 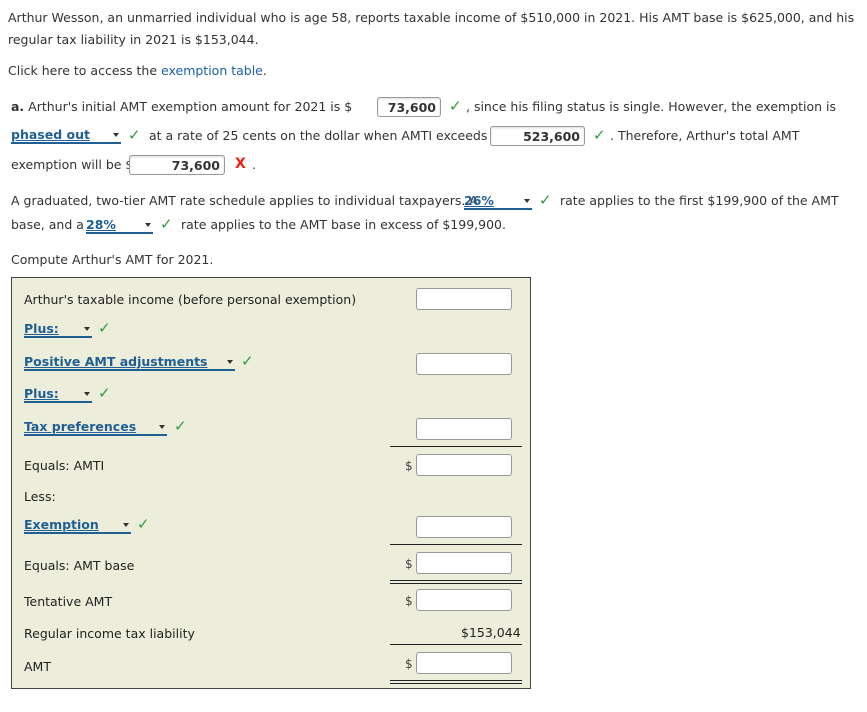 I want to click on positive-adjustments-input, so click(x=464, y=364).